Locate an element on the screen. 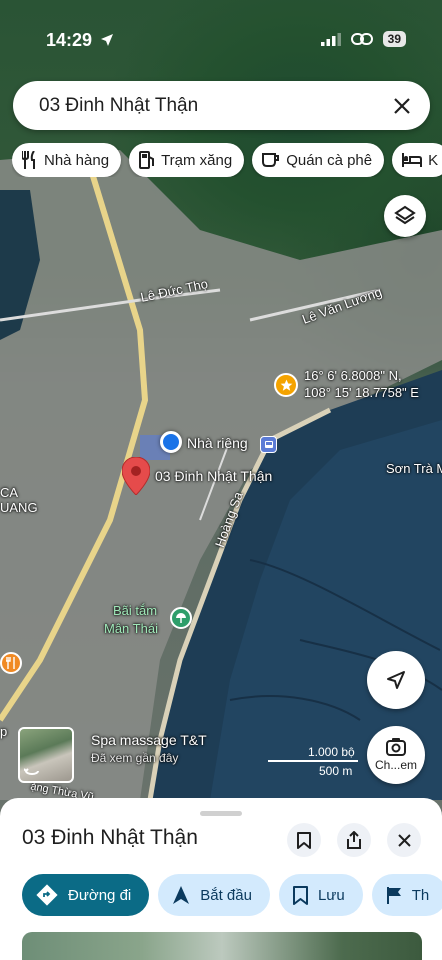 This screenshot has height=960, width=442. scale-bar is located at coordinates (313, 761).